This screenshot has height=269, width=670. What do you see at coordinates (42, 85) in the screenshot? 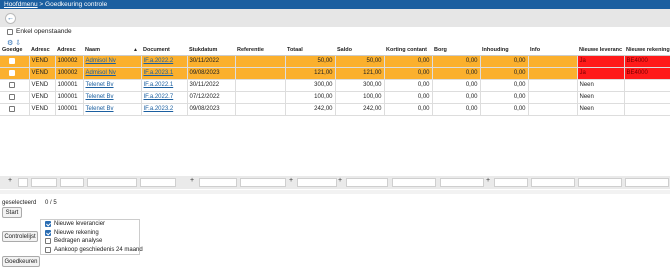
I see `cell-adres1: VEND` at bounding box center [42, 85].